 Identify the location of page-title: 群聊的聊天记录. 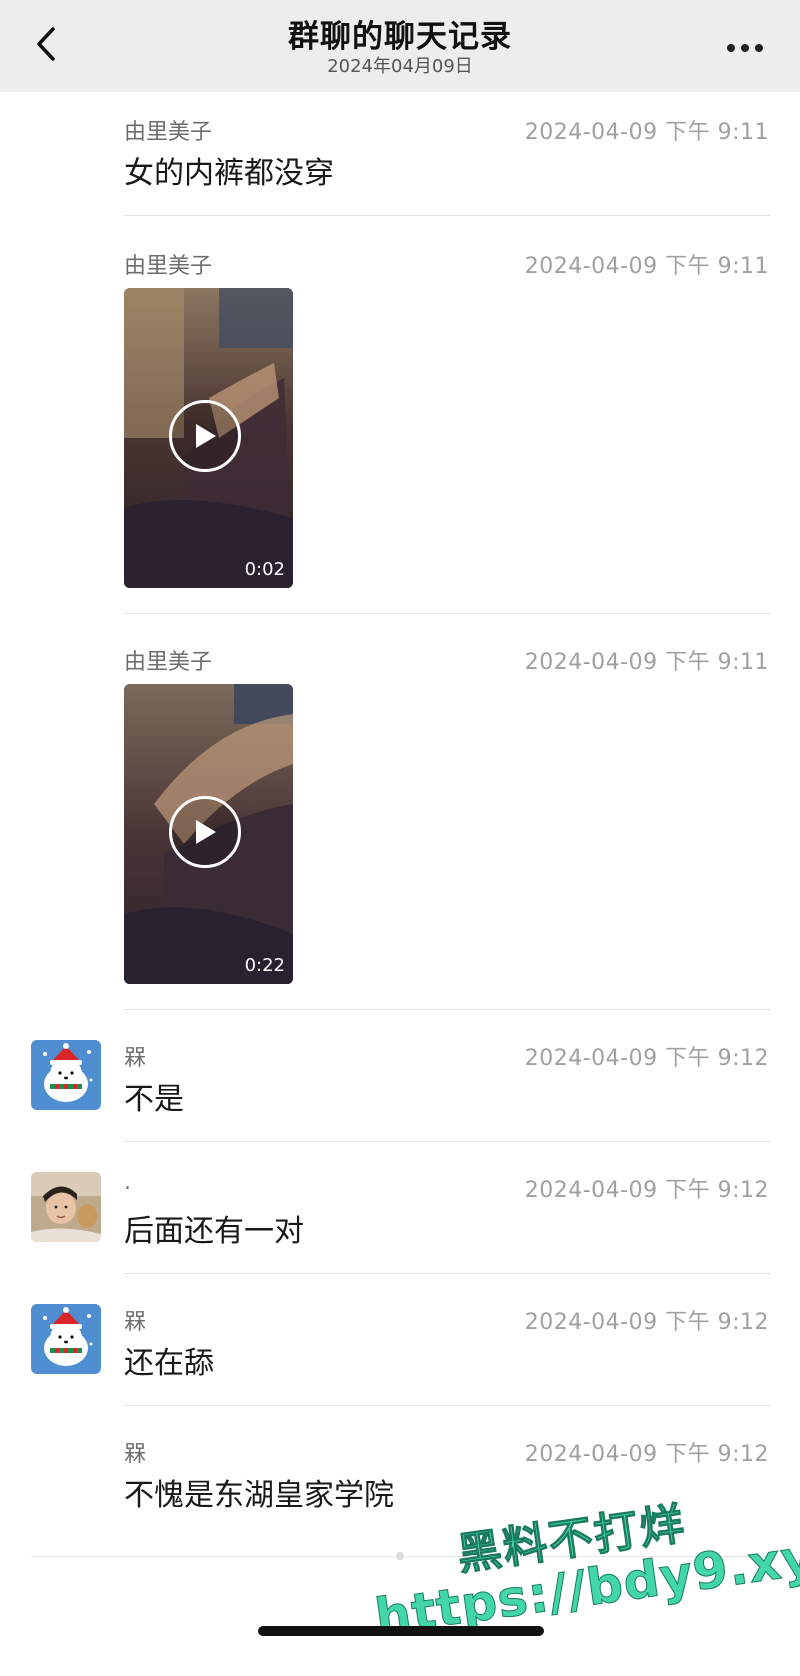
(400, 37).